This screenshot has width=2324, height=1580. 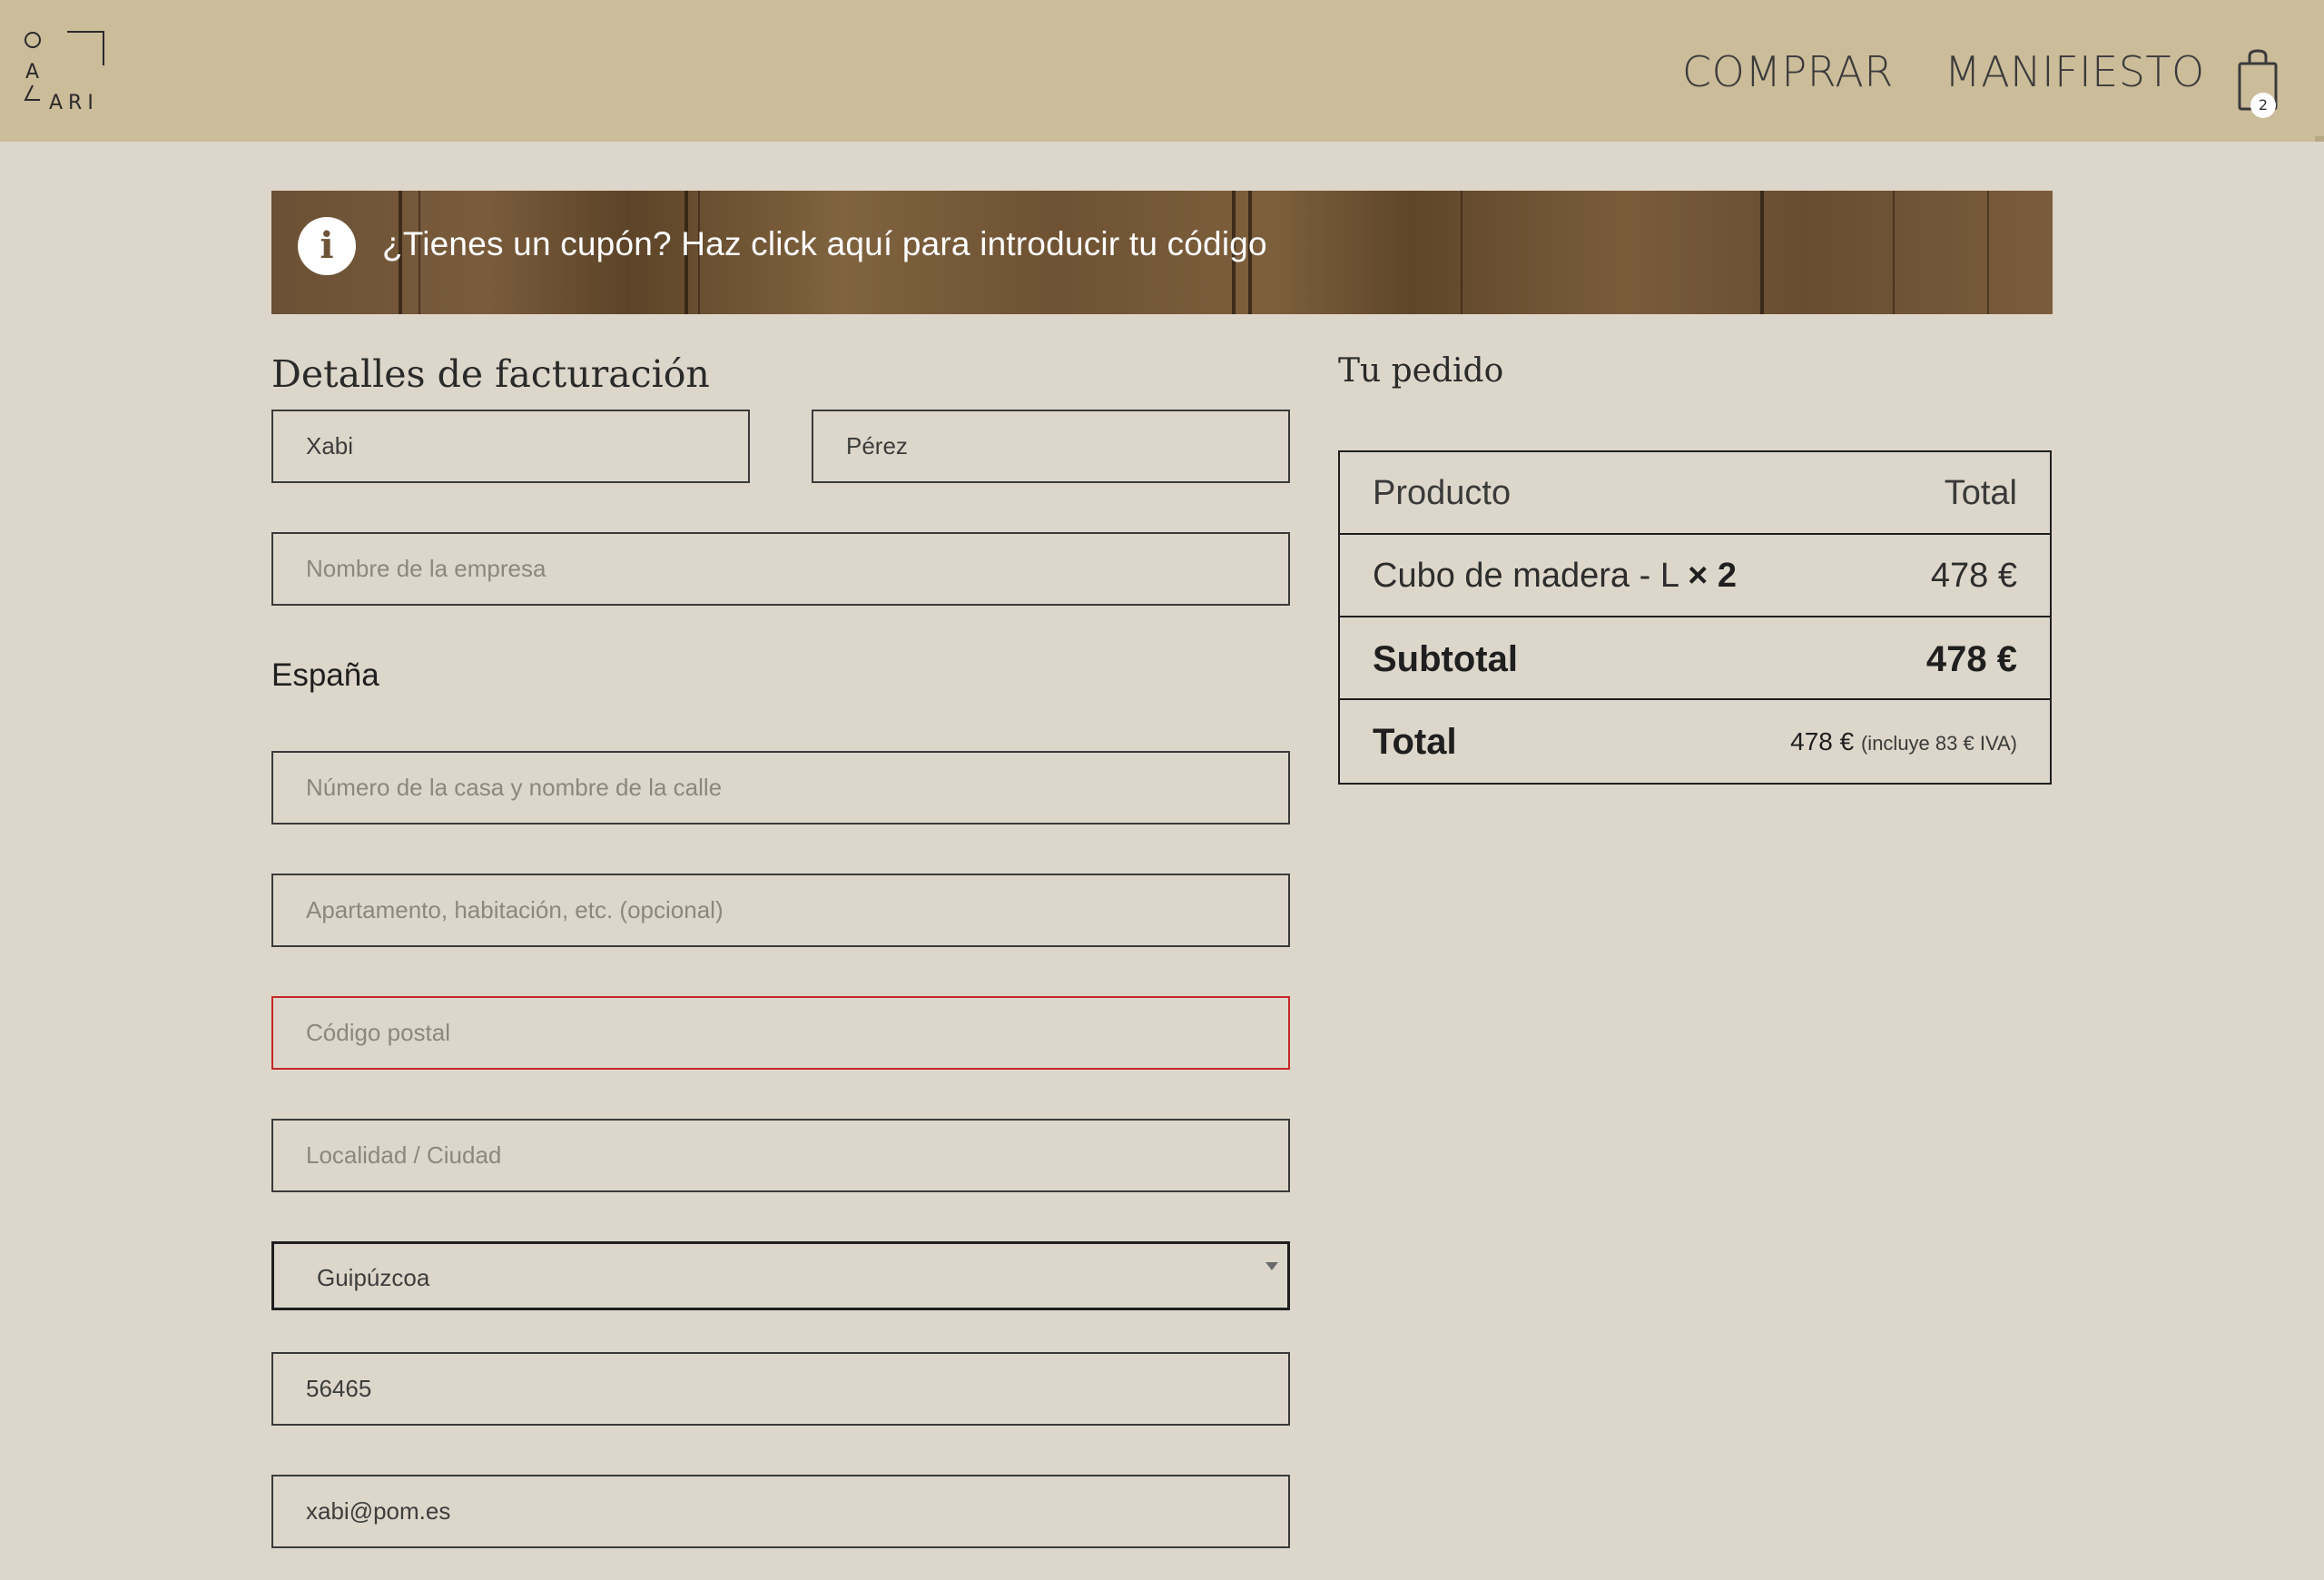 I want to click on subtotal-row: Subtotal 478 €, so click(x=1695, y=658).